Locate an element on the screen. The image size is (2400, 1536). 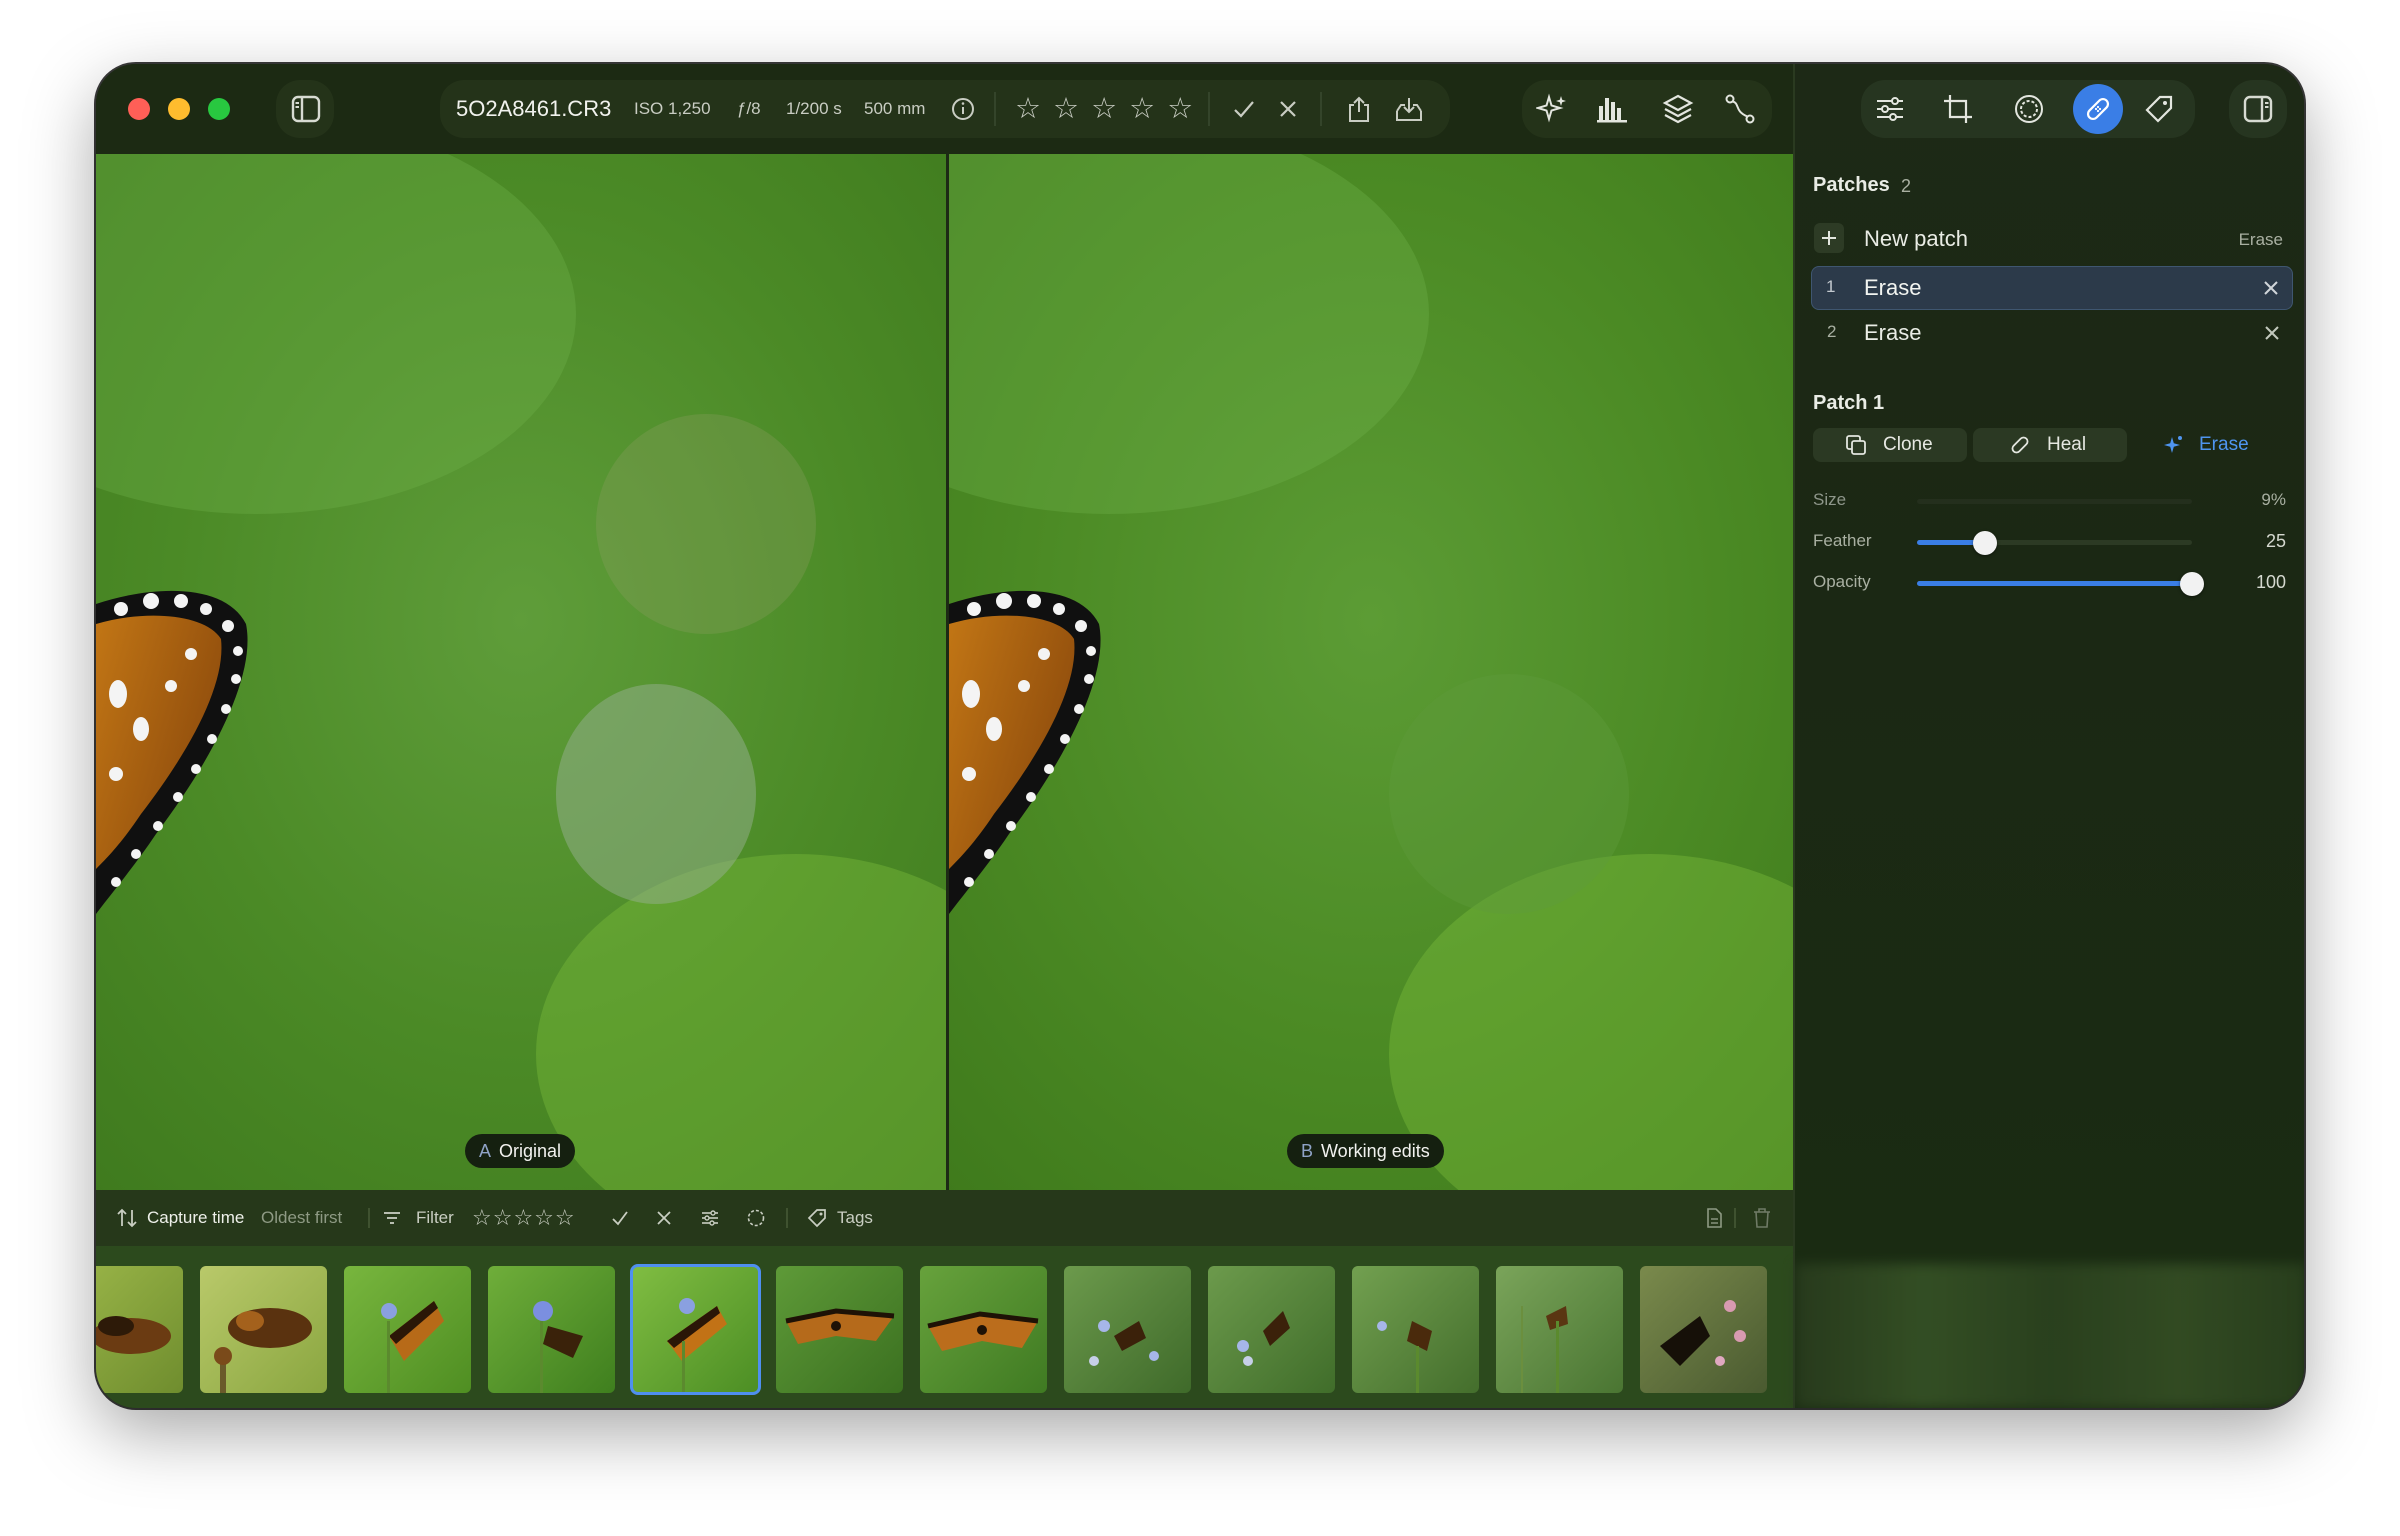
share-icon is located at coordinates (1359, 109).